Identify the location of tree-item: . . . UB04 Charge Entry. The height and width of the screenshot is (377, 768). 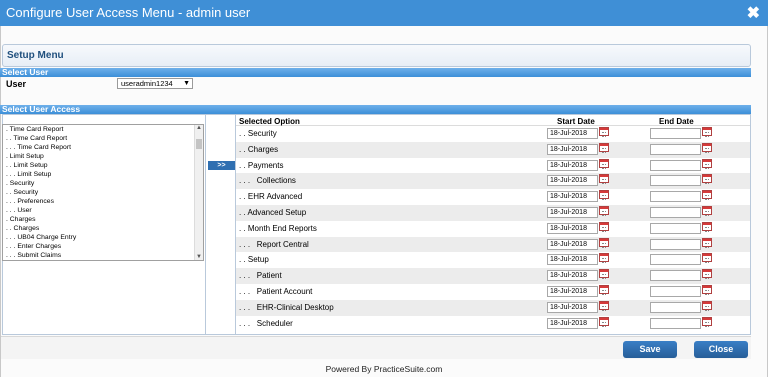
(103, 237).